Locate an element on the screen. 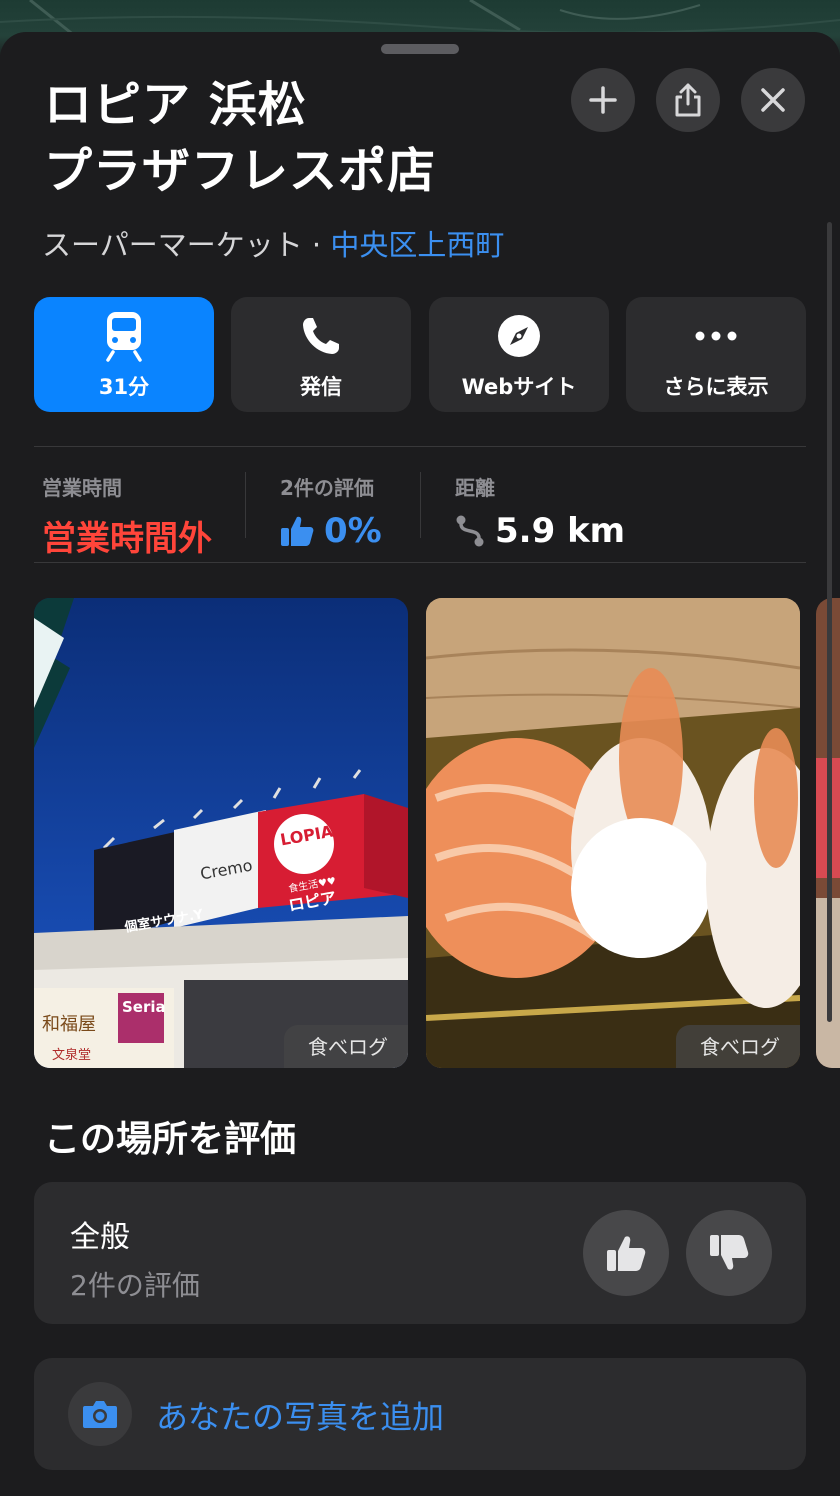  rating-info: 2件の評価 0% is located at coordinates (331, 512).